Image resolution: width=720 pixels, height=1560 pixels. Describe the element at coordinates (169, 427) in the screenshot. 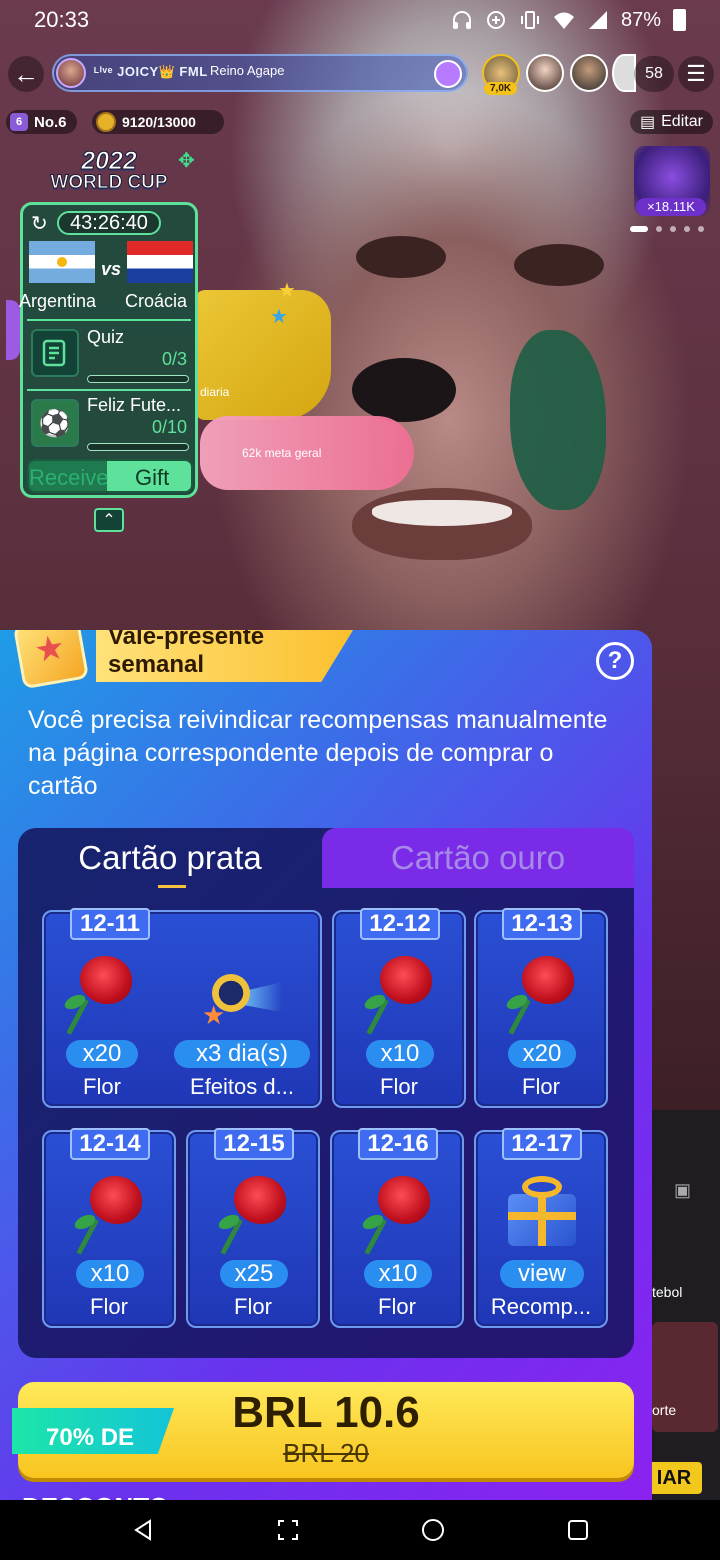

I see `task-progress-football: 0/10` at that location.